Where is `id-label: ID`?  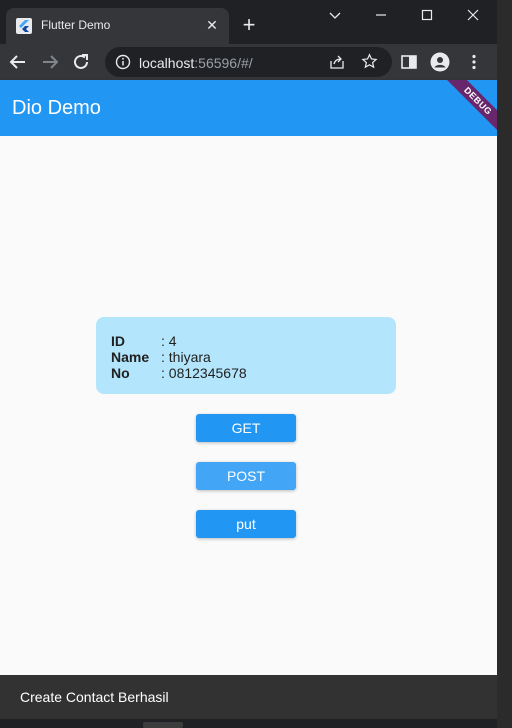 id-label: ID is located at coordinates (118, 341).